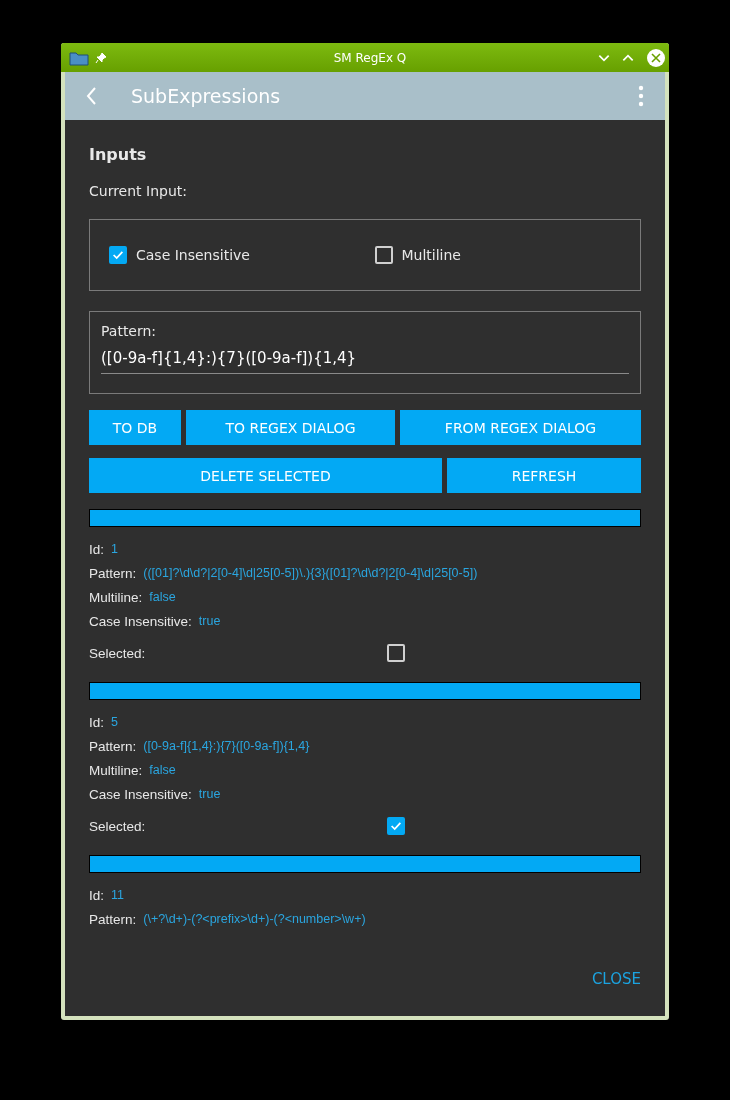 The image size is (730, 1100). What do you see at coordinates (101, 57) in the screenshot?
I see `pin-icon` at bounding box center [101, 57].